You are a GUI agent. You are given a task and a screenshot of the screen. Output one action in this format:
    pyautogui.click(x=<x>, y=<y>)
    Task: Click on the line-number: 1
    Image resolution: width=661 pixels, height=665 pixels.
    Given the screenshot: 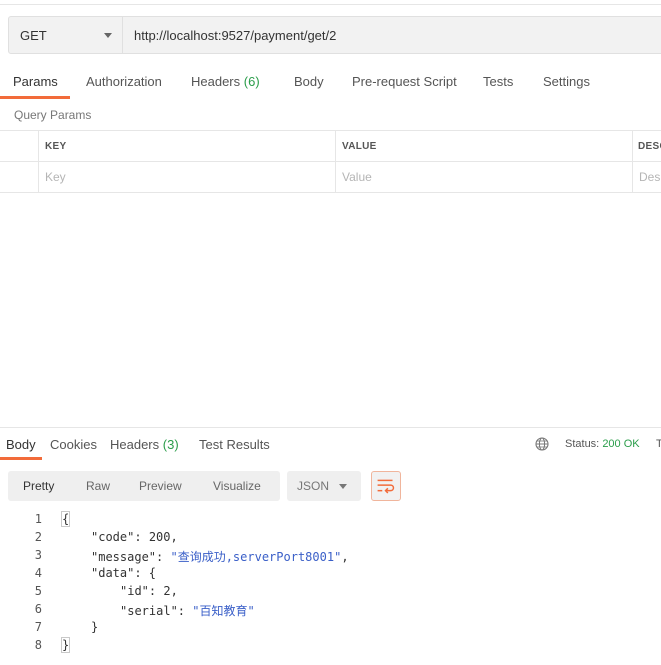 What is the action you would take?
    pyautogui.click(x=38, y=519)
    